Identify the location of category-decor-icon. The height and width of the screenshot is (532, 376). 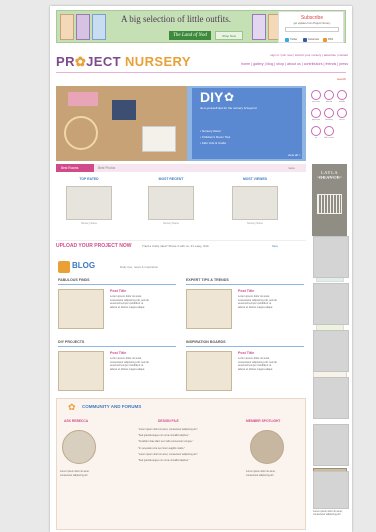
(342, 113).